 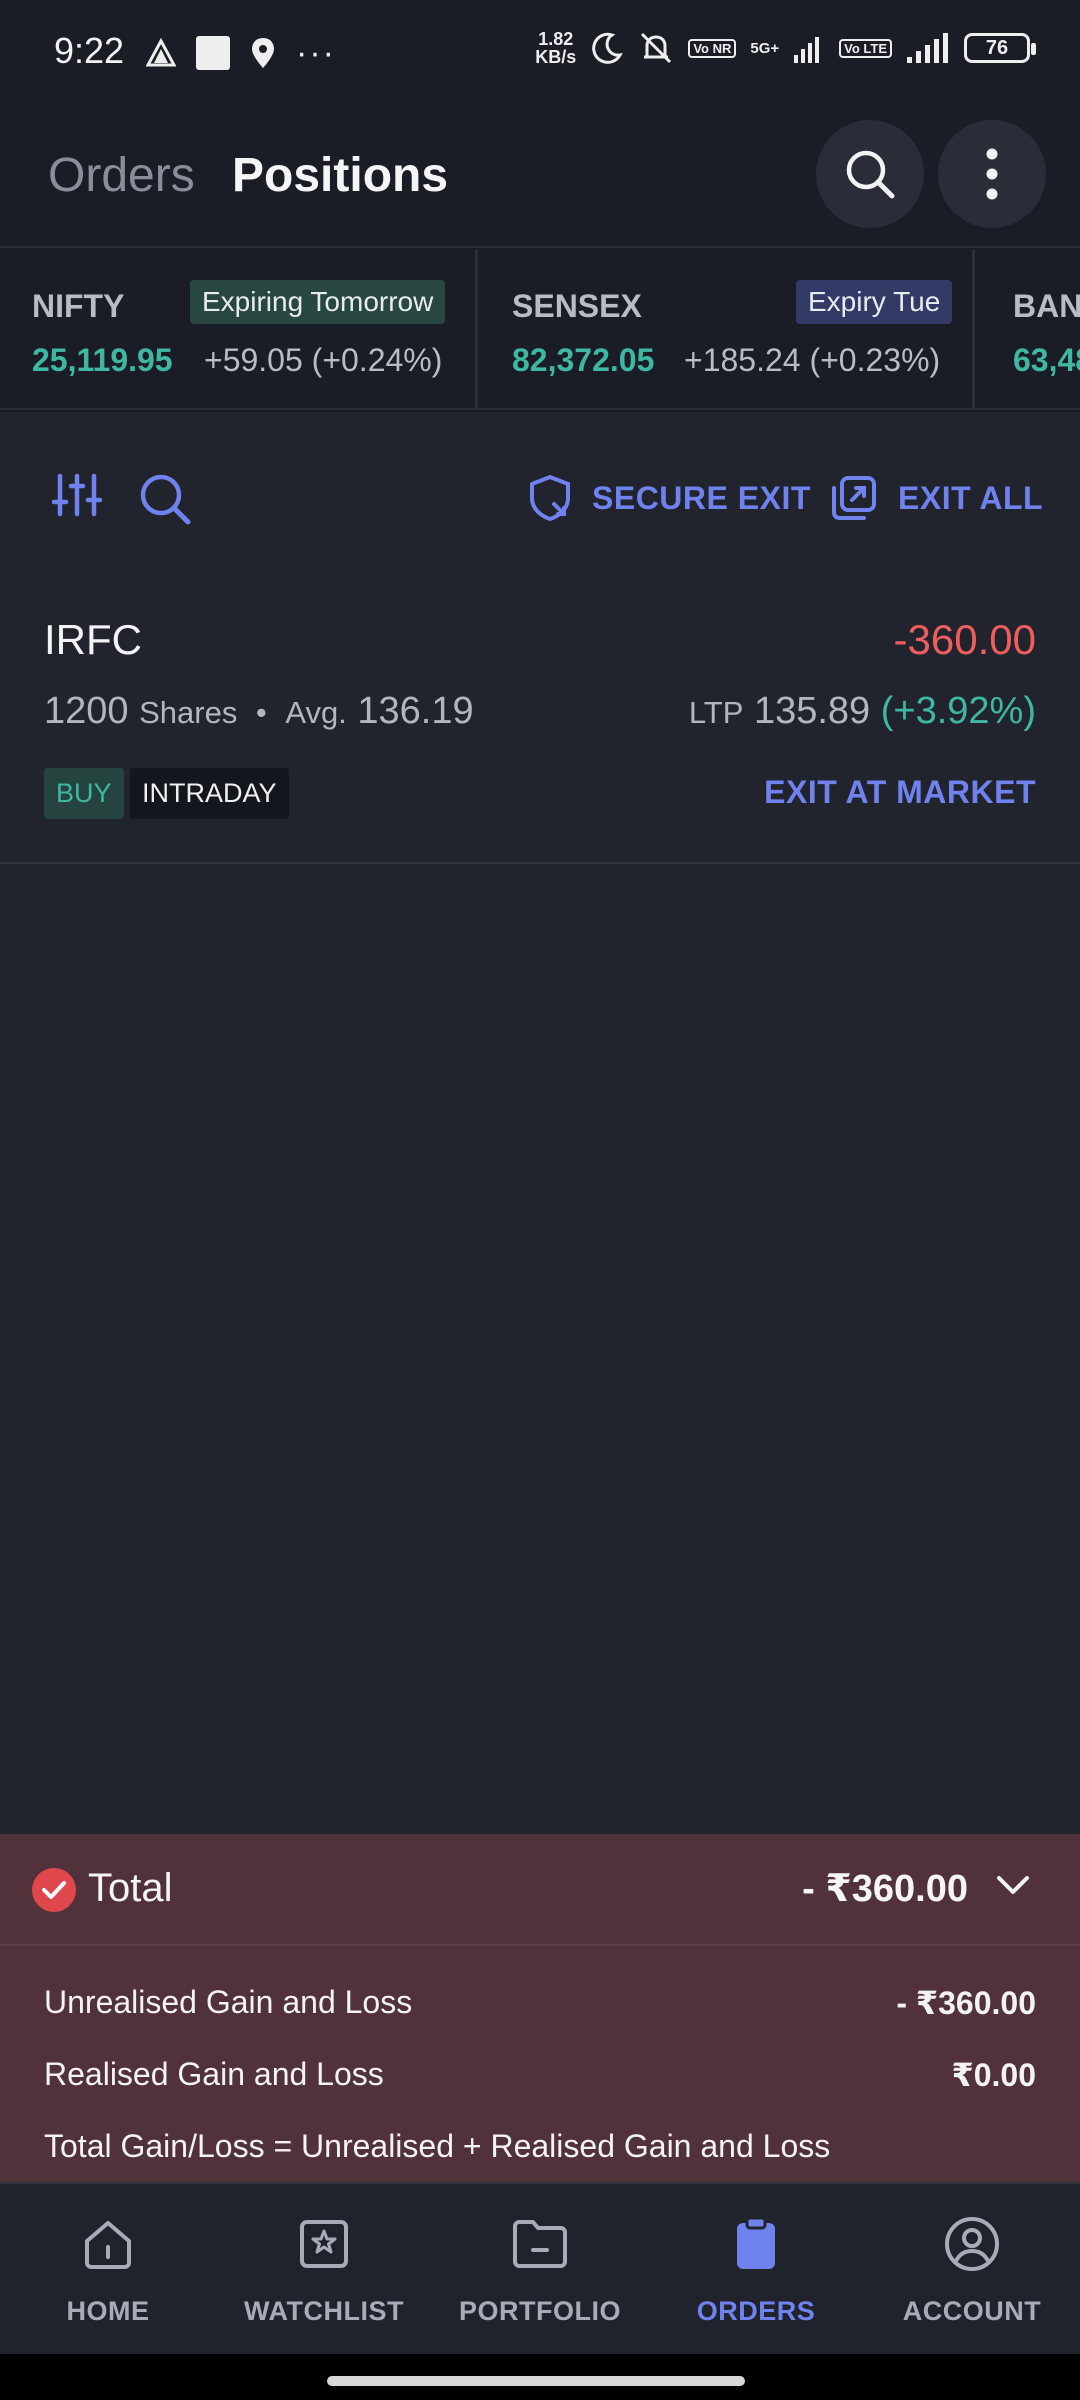 What do you see at coordinates (785, 48) in the screenshot?
I see `system-icons: 1.82 KB/s Vo NR 5G+ Vo LTE 76` at bounding box center [785, 48].